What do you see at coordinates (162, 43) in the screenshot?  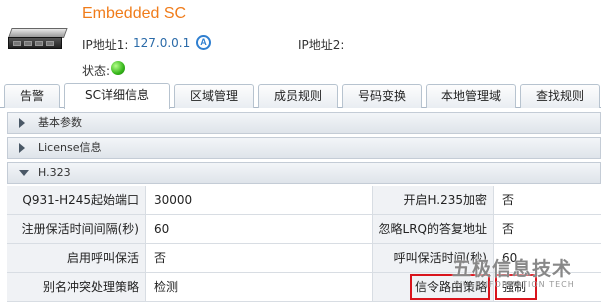 I see `ip1-value: 127.0.0.1` at bounding box center [162, 43].